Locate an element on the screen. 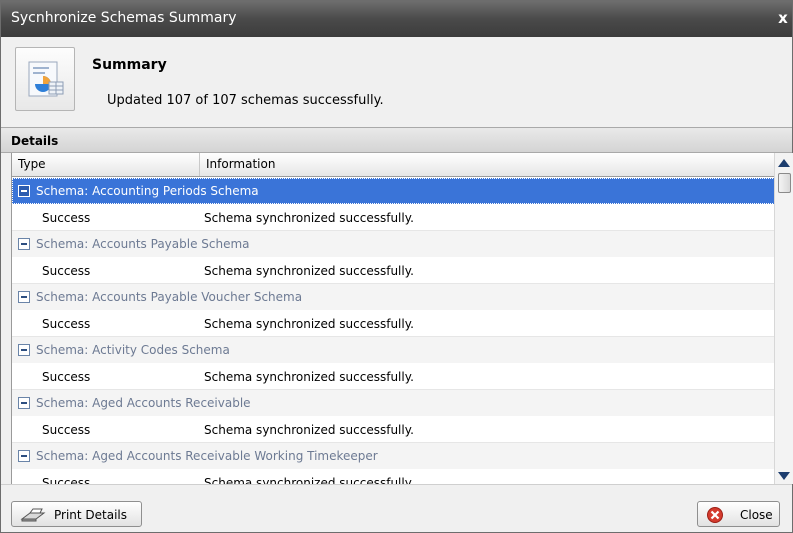 This screenshot has width=793, height=533. title-bar: Sycnhronize Schemas Summary x is located at coordinates (396, 19).